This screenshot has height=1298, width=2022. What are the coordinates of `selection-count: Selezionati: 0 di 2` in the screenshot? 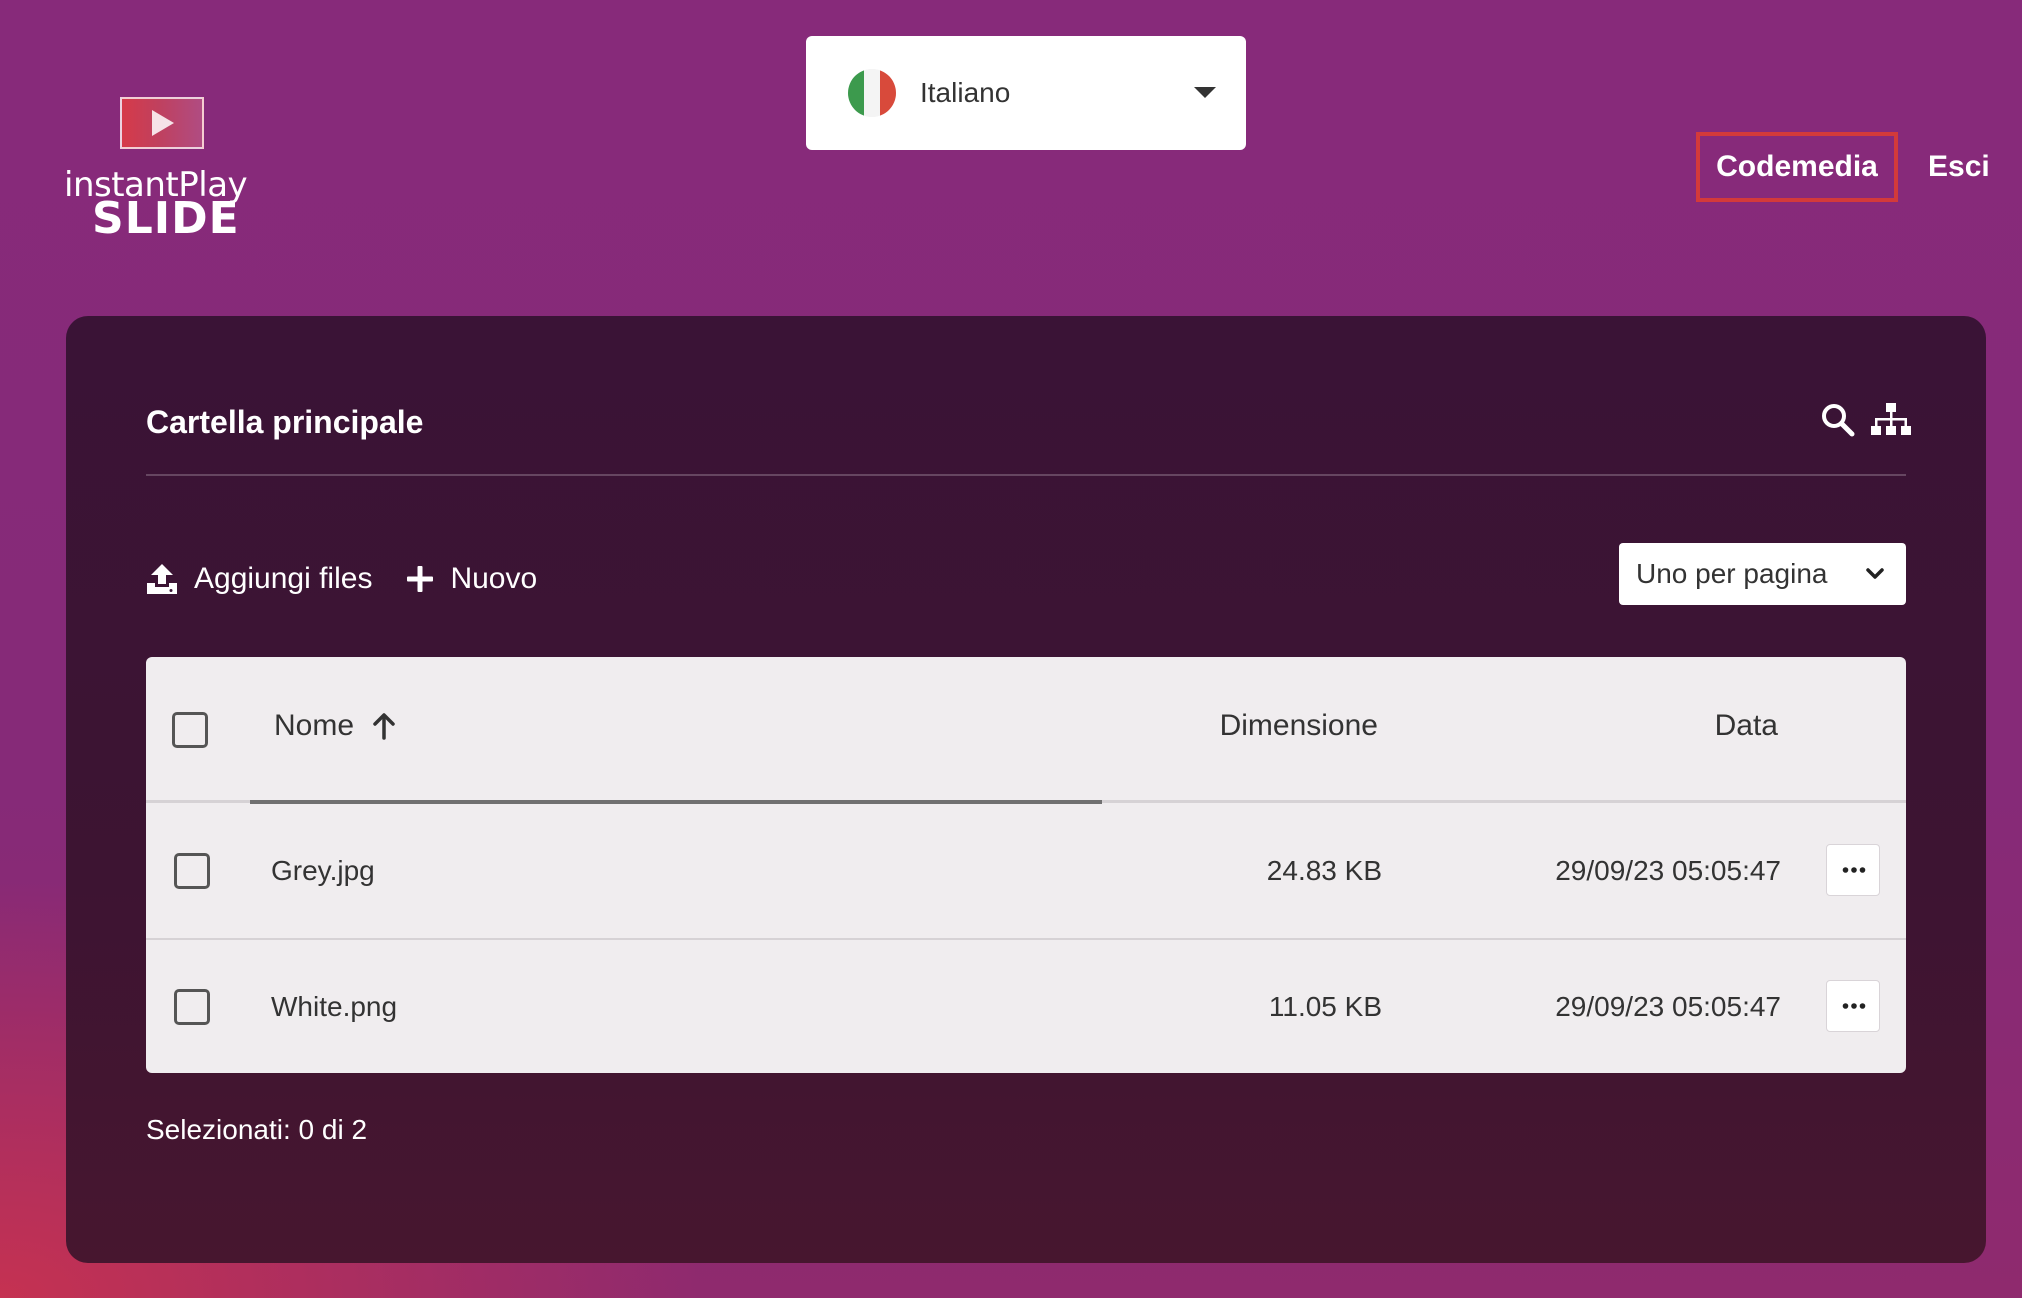 It's located at (257, 1129).